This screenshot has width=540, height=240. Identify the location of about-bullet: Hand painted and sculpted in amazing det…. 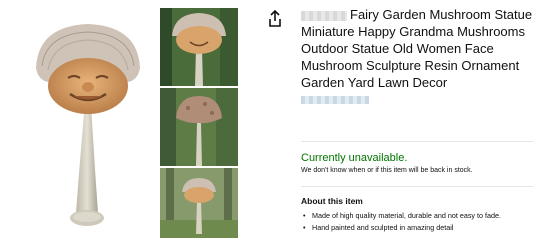
(420, 228).